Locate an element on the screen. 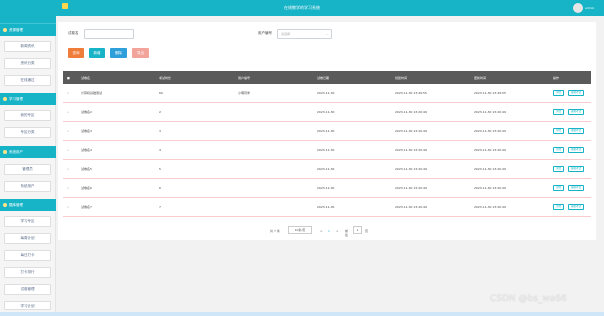 This screenshot has width=604, height=316. cell-duration: 60 is located at coordinates (161, 93).